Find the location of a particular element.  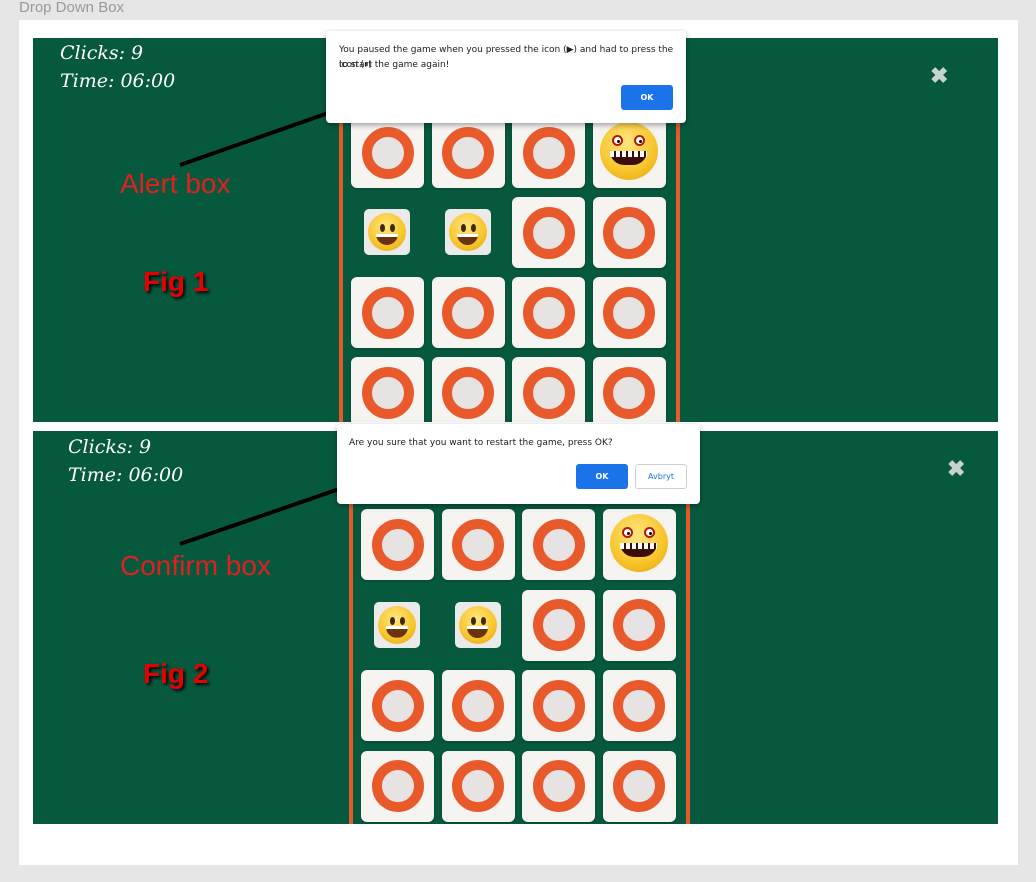

frame-title: Drop Down Box is located at coordinates (72, 8).